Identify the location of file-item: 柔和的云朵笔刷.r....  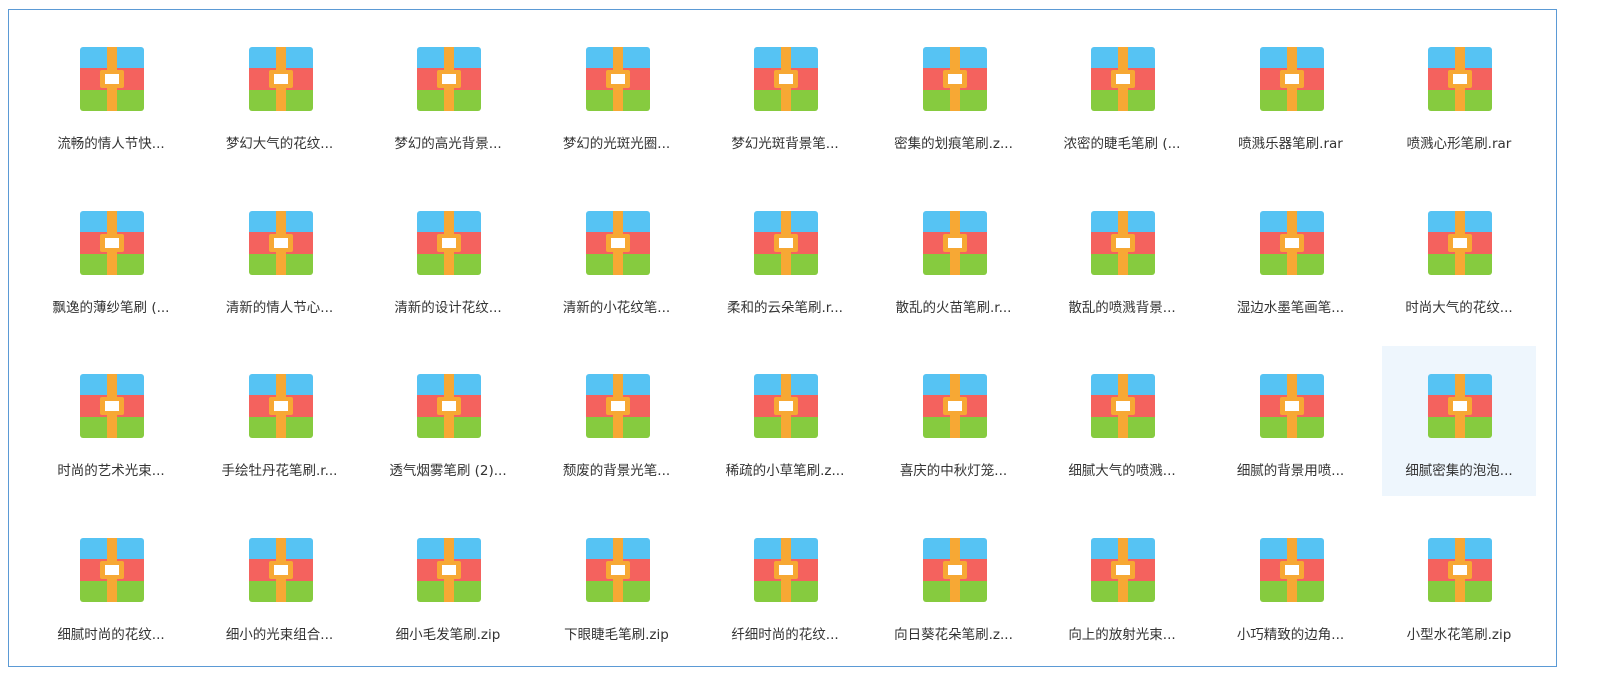
(785, 258).